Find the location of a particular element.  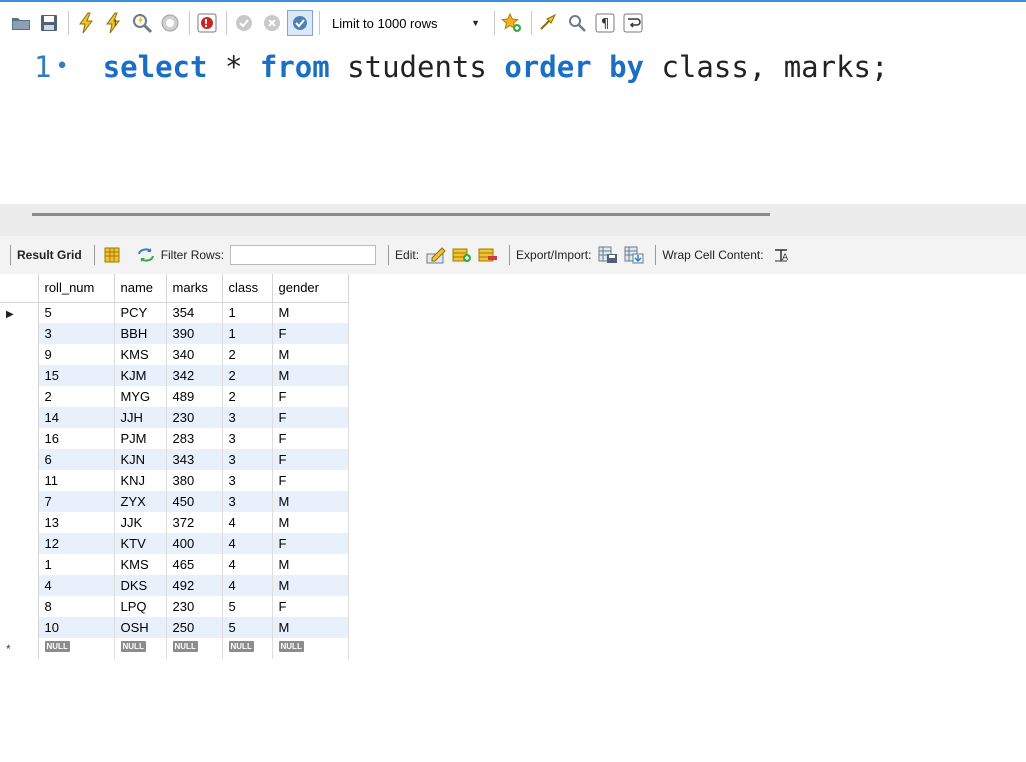

wrap-cell-content-button: A is located at coordinates (781, 255).